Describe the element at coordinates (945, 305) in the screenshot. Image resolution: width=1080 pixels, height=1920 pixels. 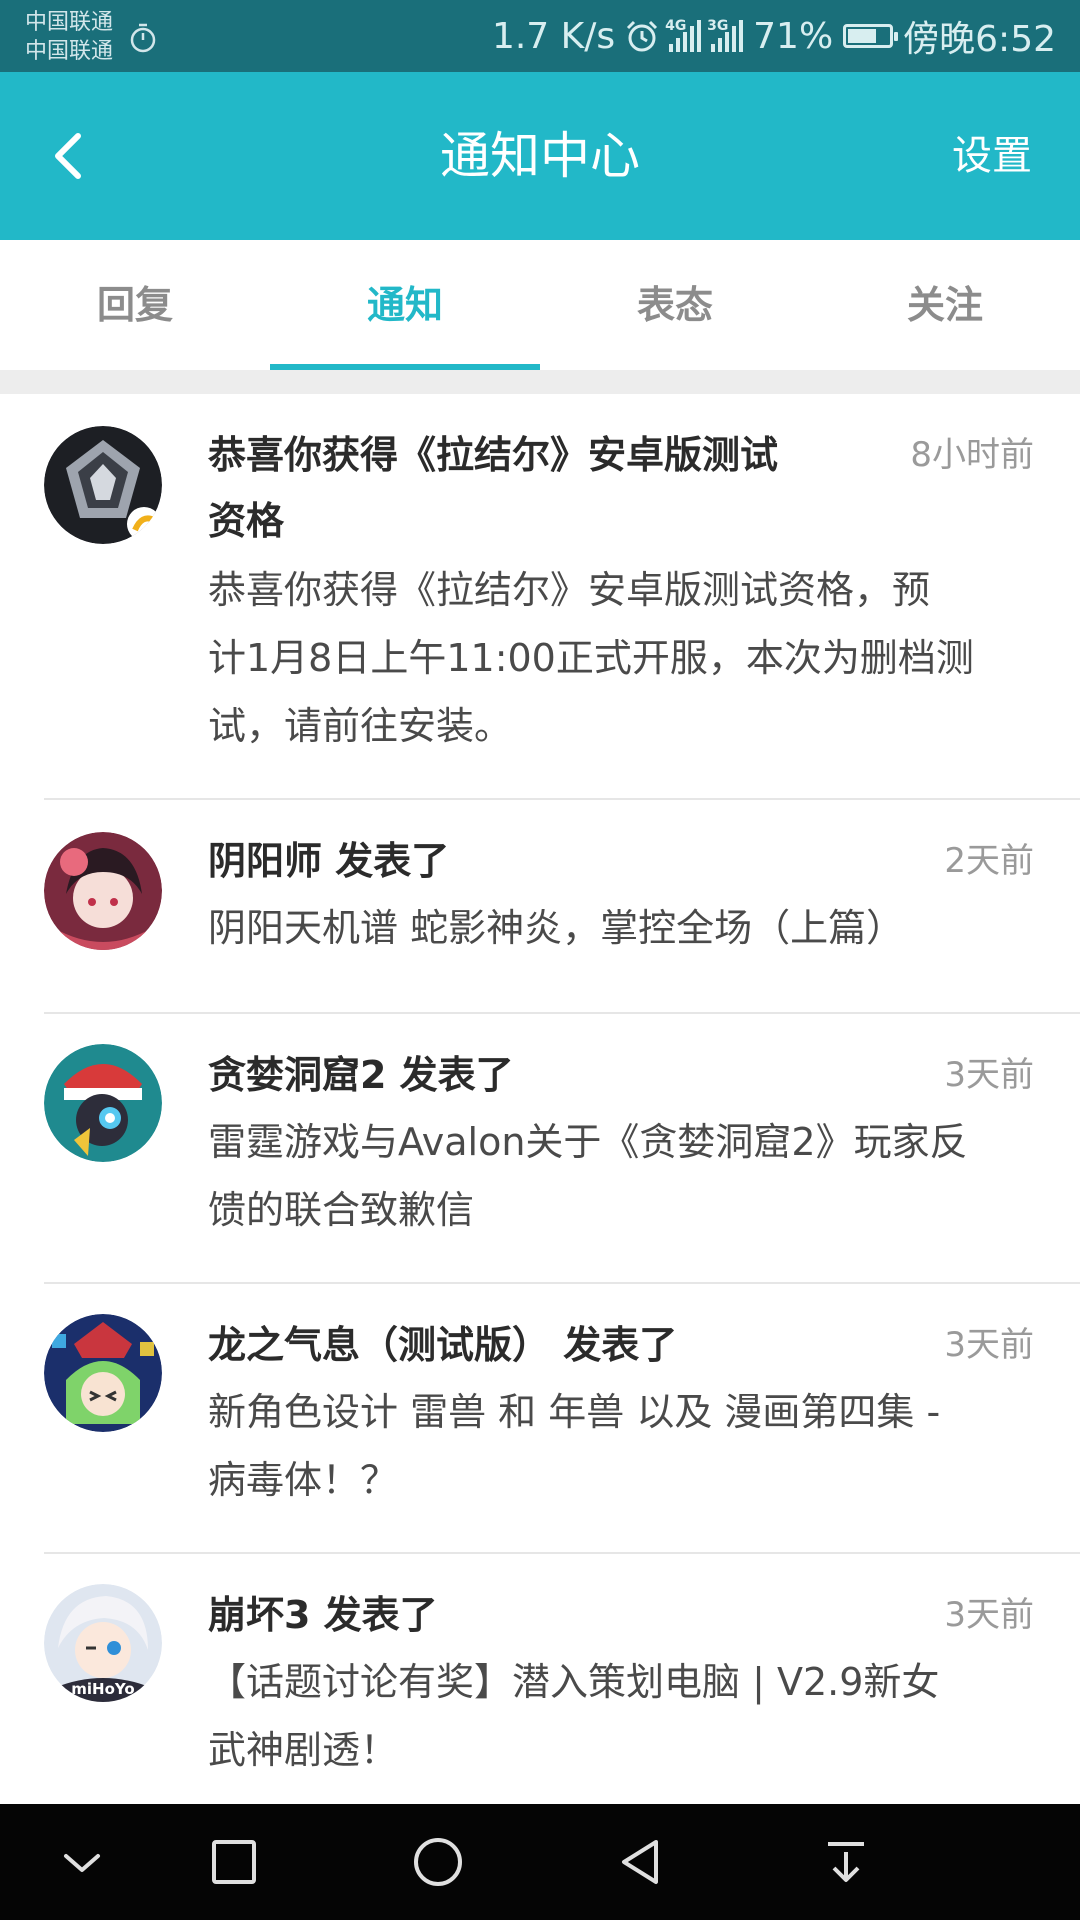
I see `tab-follow: 关注` at that location.